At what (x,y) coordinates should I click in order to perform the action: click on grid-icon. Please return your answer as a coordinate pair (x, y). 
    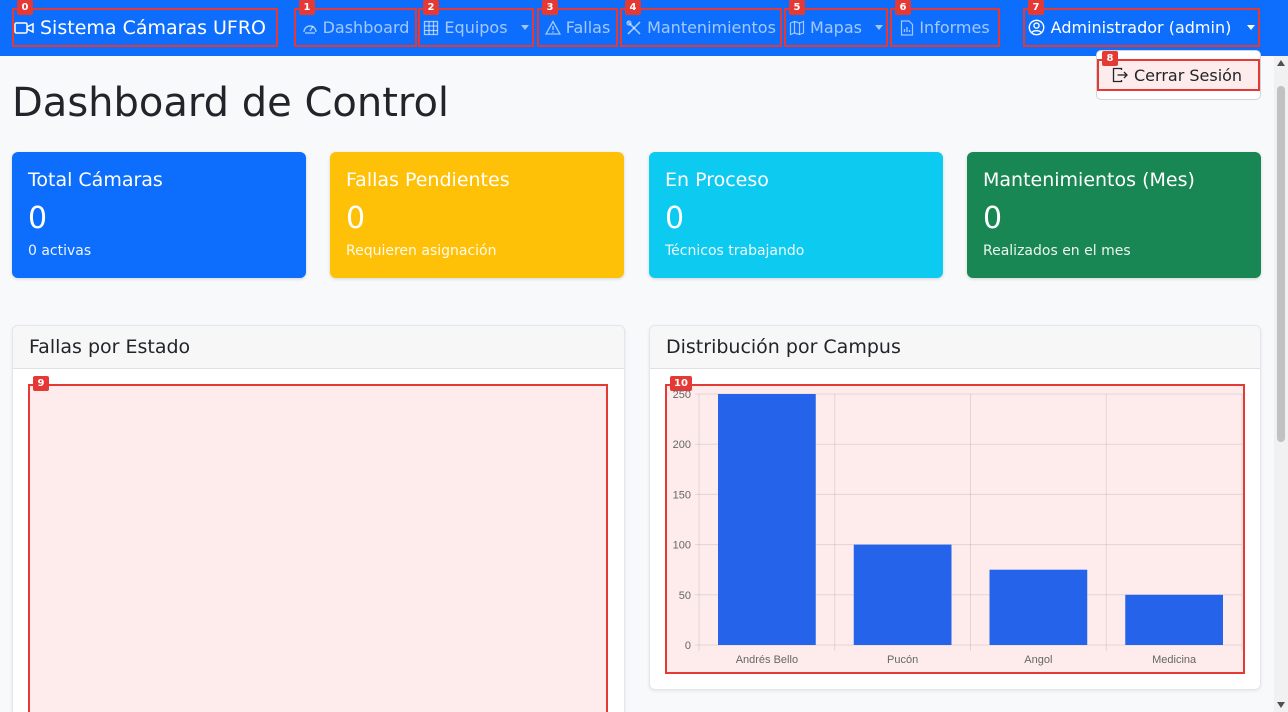
    Looking at the image, I should click on (431, 27).